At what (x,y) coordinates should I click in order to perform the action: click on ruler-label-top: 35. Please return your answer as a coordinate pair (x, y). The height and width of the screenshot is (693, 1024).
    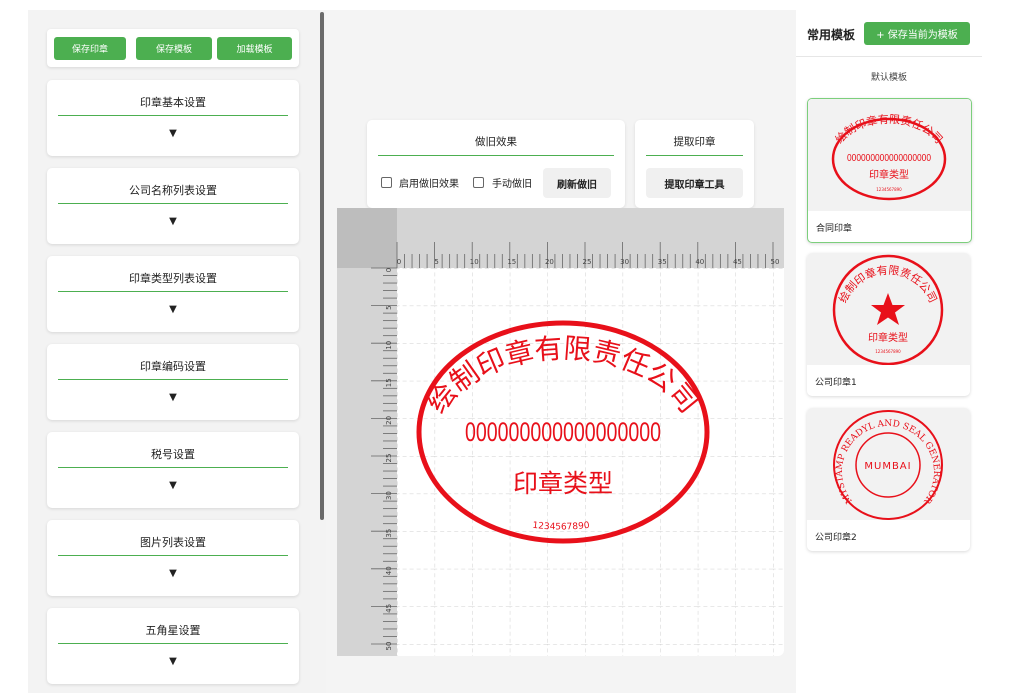
    Looking at the image, I should click on (662, 262).